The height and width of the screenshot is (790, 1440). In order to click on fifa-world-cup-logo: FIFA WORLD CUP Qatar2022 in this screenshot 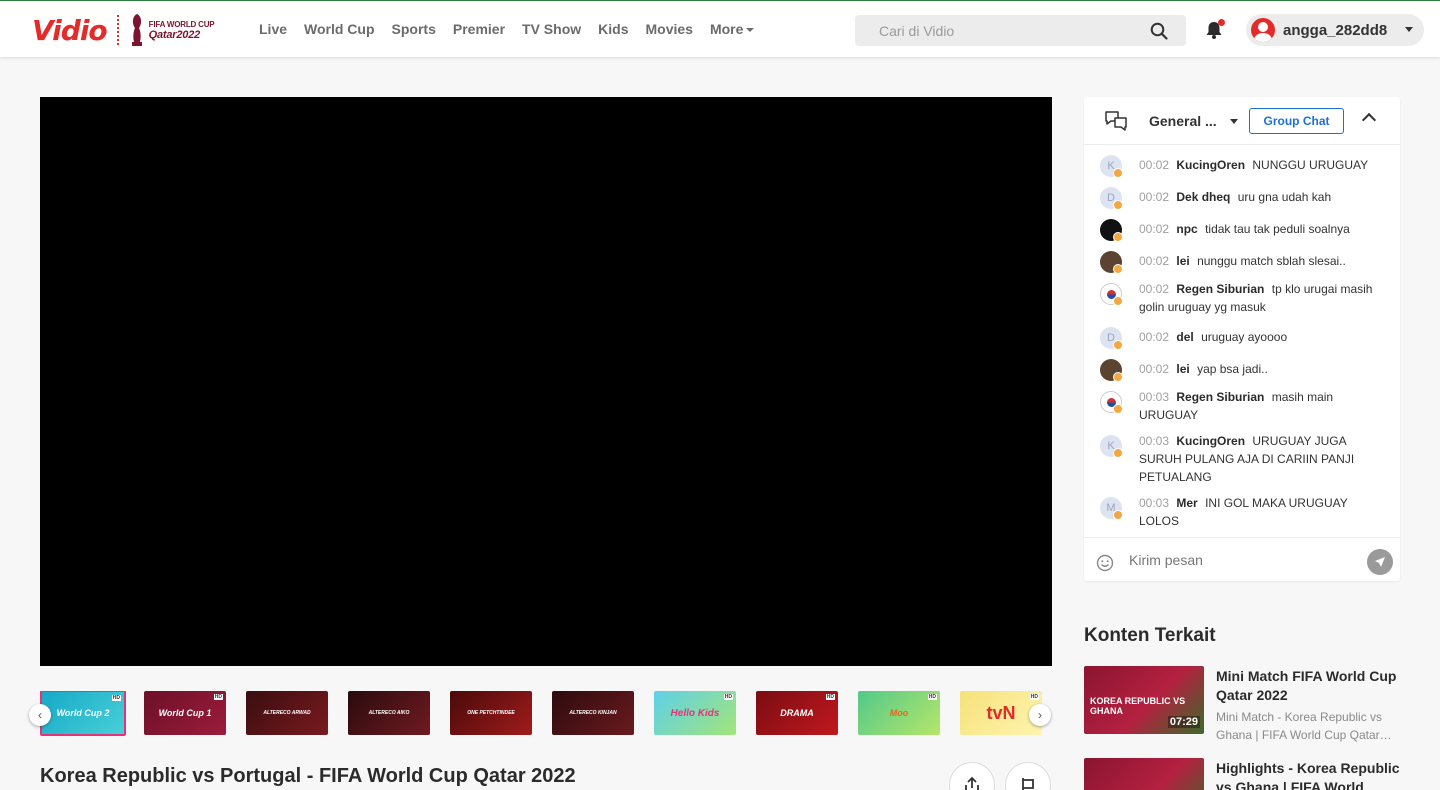, I will do `click(172, 30)`.